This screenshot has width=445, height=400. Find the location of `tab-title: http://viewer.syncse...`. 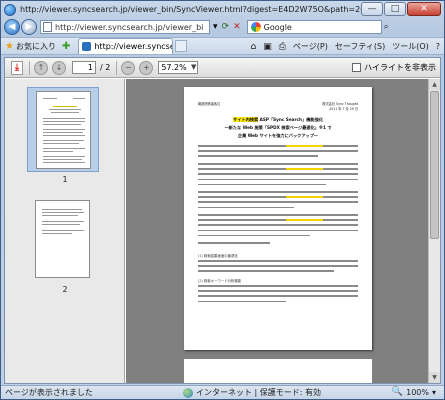

tab-title: http://viewer.syncse... is located at coordinates (133, 46).